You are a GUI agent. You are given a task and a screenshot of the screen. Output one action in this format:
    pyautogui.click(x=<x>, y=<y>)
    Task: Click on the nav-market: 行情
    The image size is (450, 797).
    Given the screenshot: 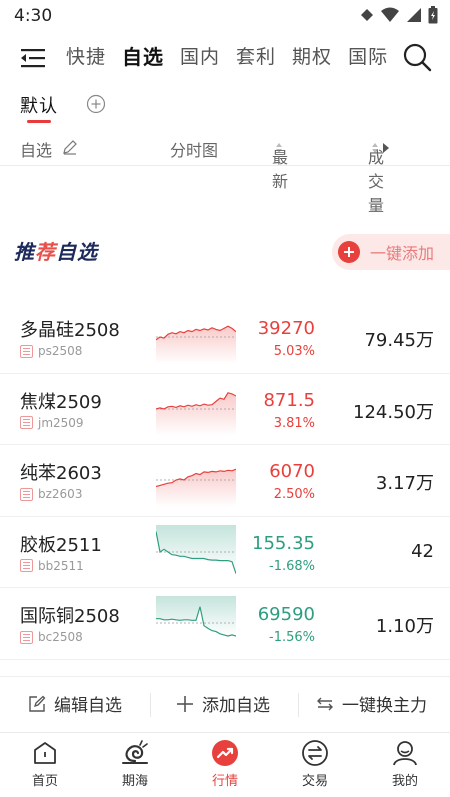 What is the action you would take?
    pyautogui.click(x=225, y=764)
    